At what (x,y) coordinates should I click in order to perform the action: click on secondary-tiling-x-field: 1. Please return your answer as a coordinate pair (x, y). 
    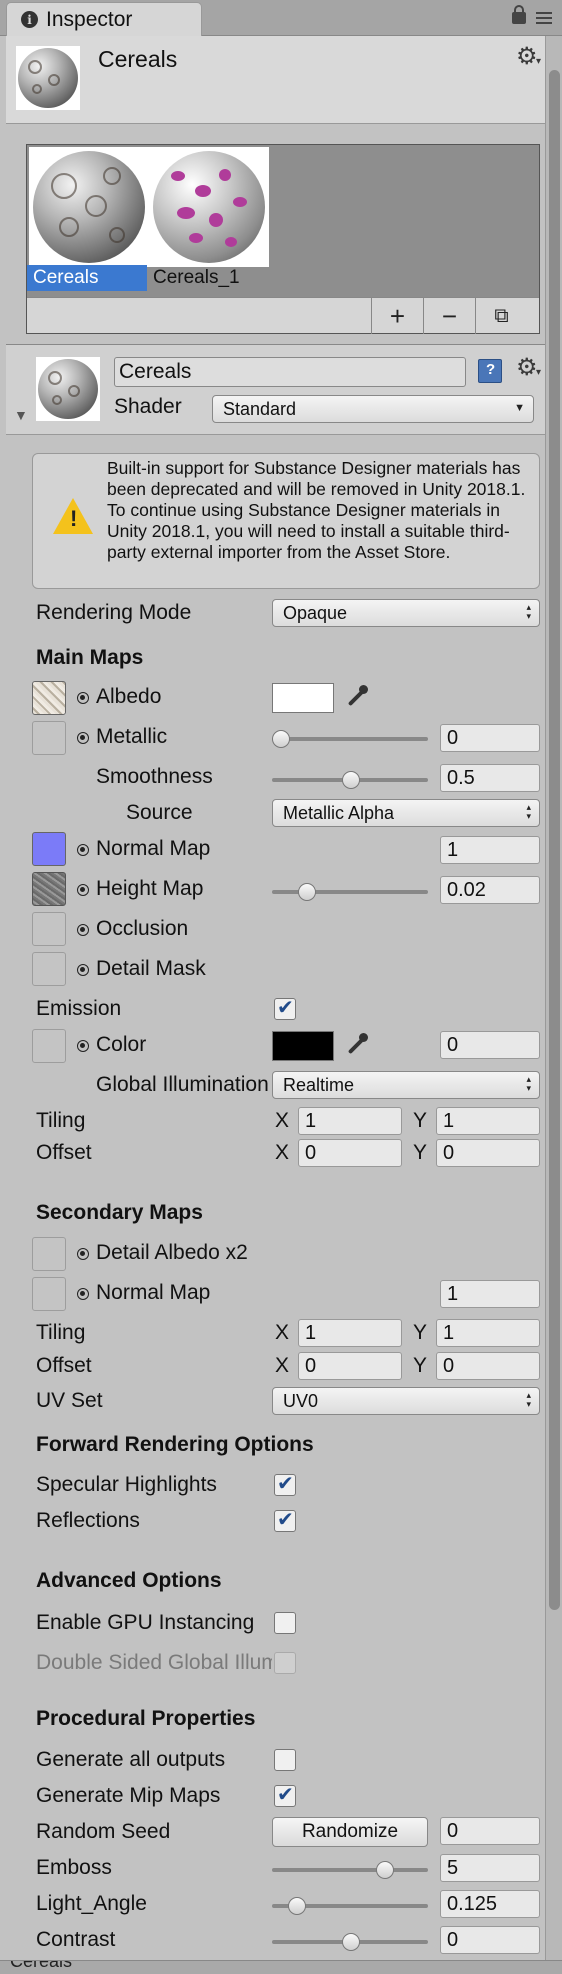
    Looking at the image, I should click on (350, 1333).